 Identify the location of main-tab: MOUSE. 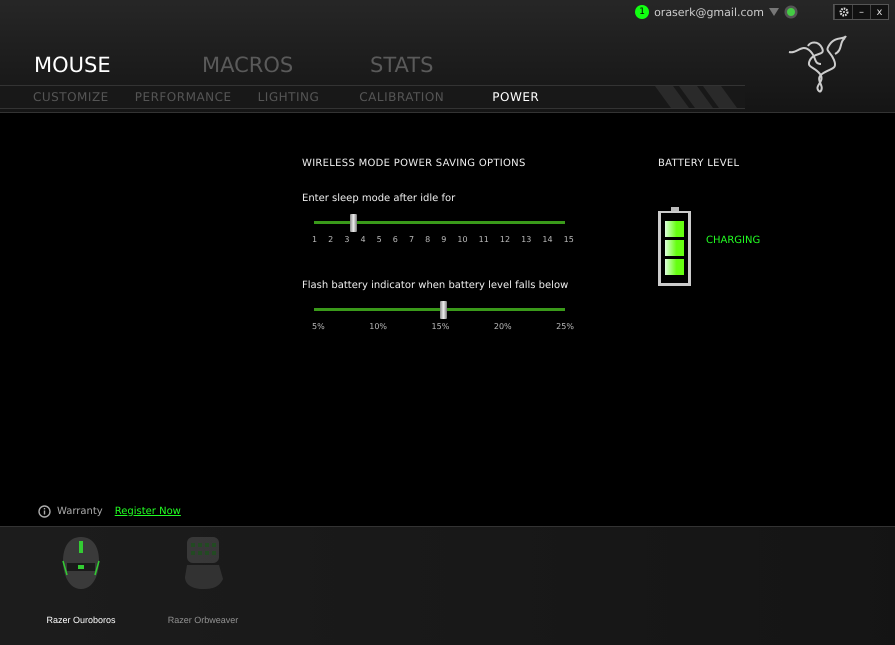
(118, 65).